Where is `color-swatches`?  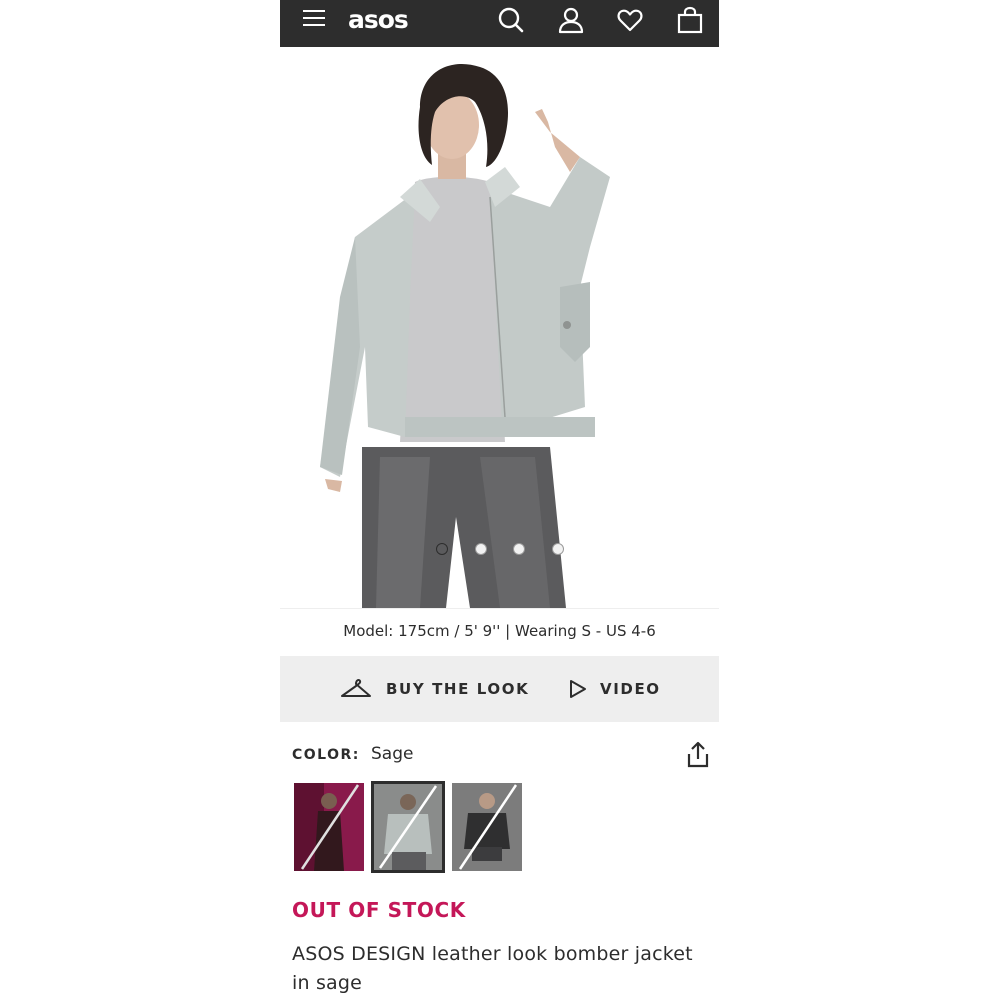
color-swatches is located at coordinates (414, 827).